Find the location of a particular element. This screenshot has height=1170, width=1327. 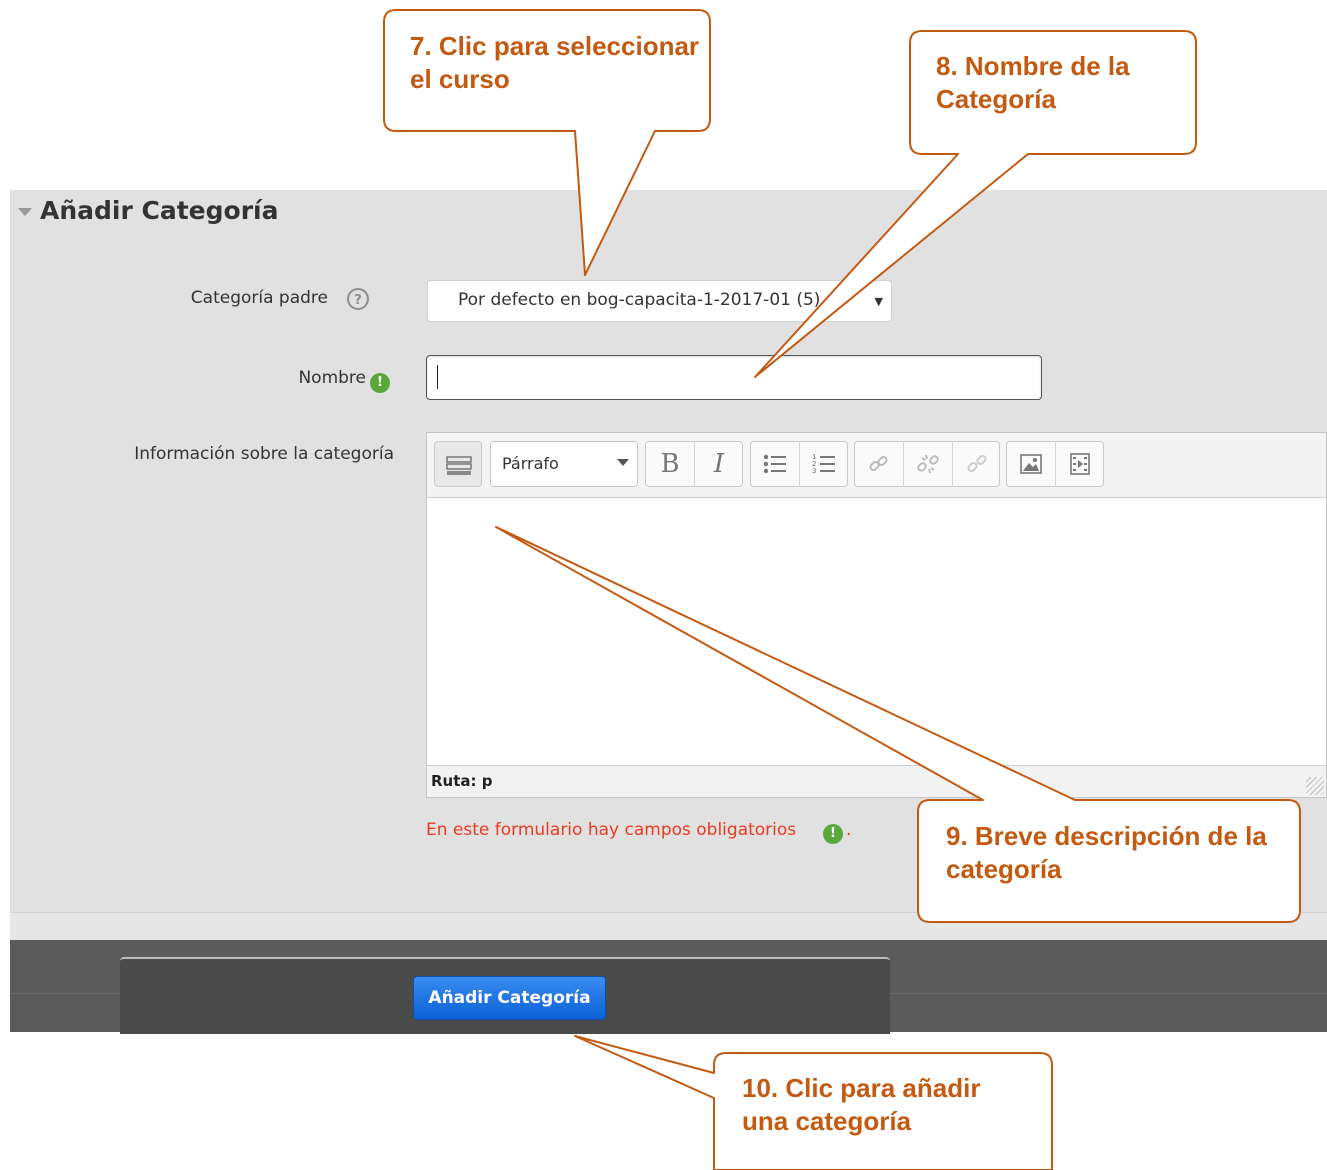

numbered-list-button: 1 2 3 is located at coordinates (824, 464).